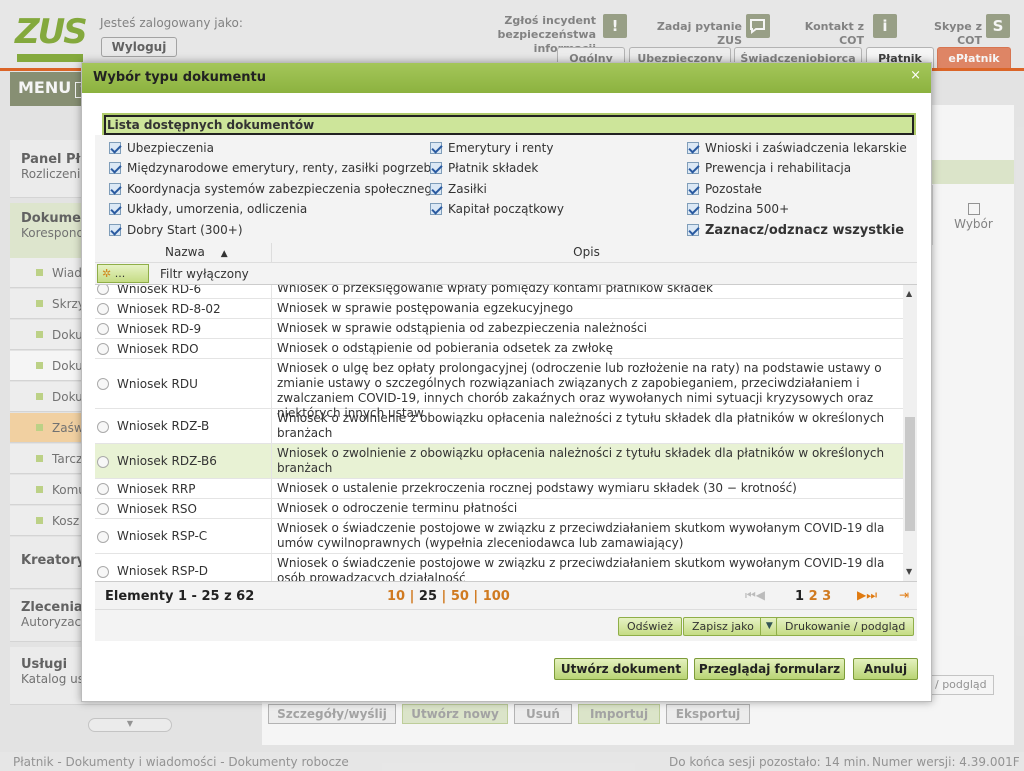 The width and height of the screenshot is (1024, 771). What do you see at coordinates (769, 168) in the screenshot?
I see `filter-prewencja: Prewencja i rehabilitacja` at bounding box center [769, 168].